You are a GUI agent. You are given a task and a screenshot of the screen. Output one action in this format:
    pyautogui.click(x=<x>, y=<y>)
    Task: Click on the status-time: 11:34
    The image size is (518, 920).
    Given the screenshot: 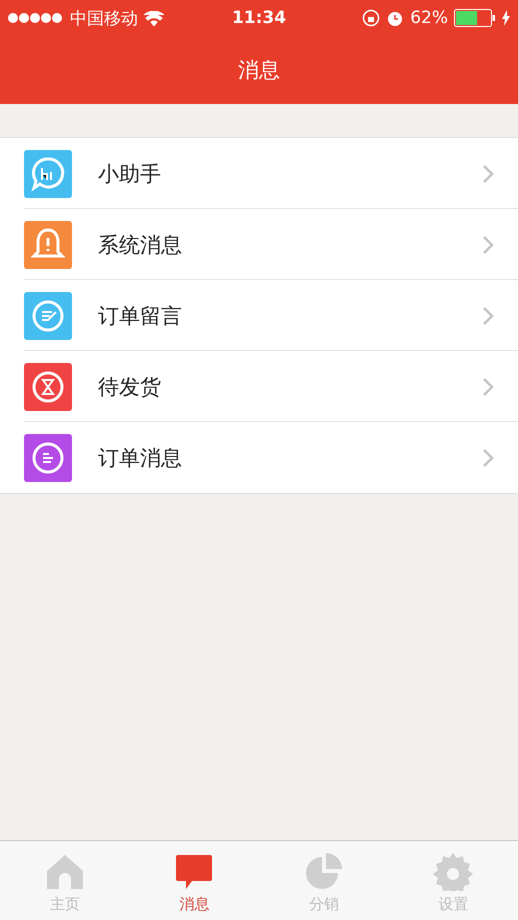 What is the action you would take?
    pyautogui.click(x=259, y=18)
    